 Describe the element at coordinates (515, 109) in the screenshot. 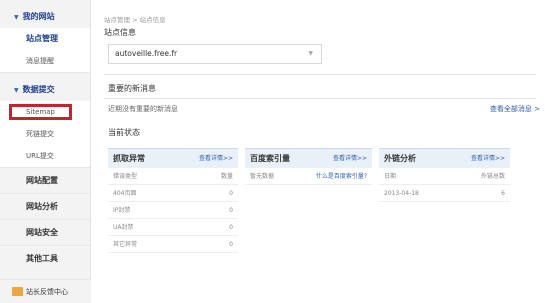

I see `all-messages-link: 查看全部消息 >` at that location.